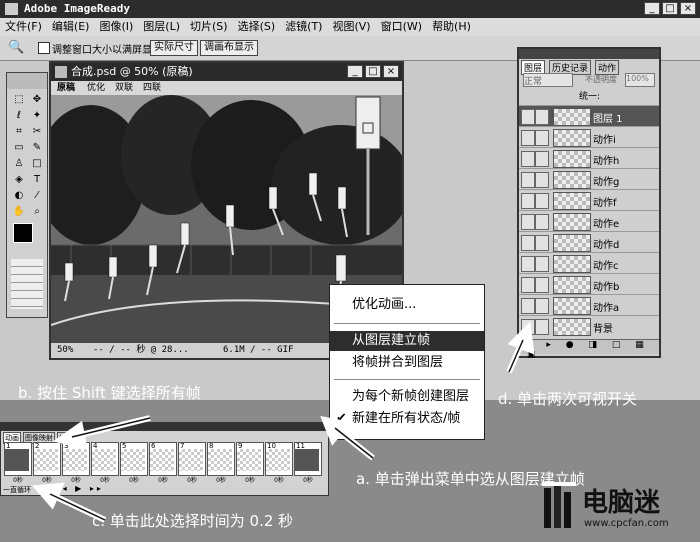 Image resolution: width=700 pixels, height=542 pixels. Describe the element at coordinates (559, 505) in the screenshot. I see `logo-mark-icon` at that location.